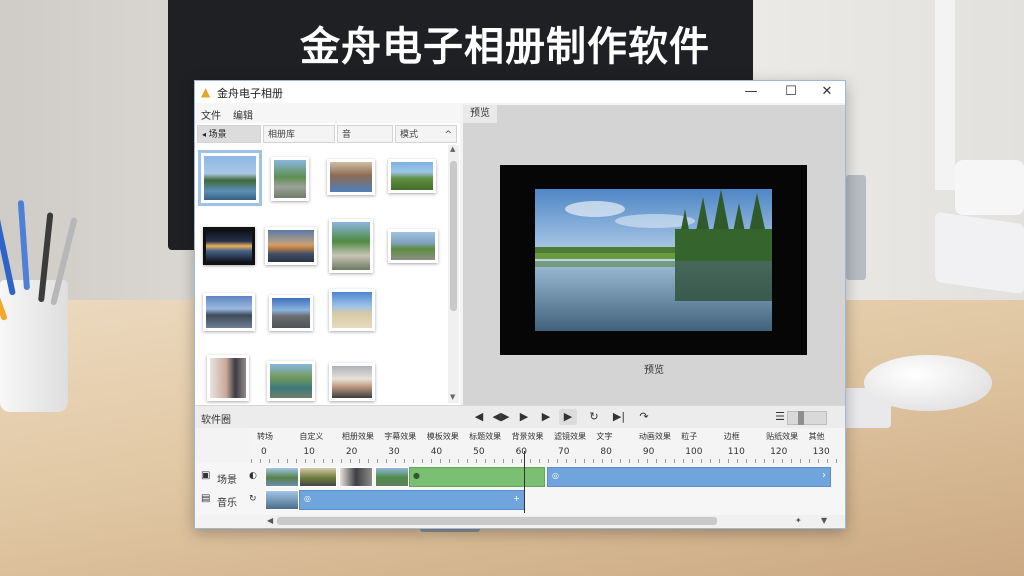 The height and width of the screenshot is (576, 1024). I want to click on timeline-scrollbar-thumb, so click(497, 521).